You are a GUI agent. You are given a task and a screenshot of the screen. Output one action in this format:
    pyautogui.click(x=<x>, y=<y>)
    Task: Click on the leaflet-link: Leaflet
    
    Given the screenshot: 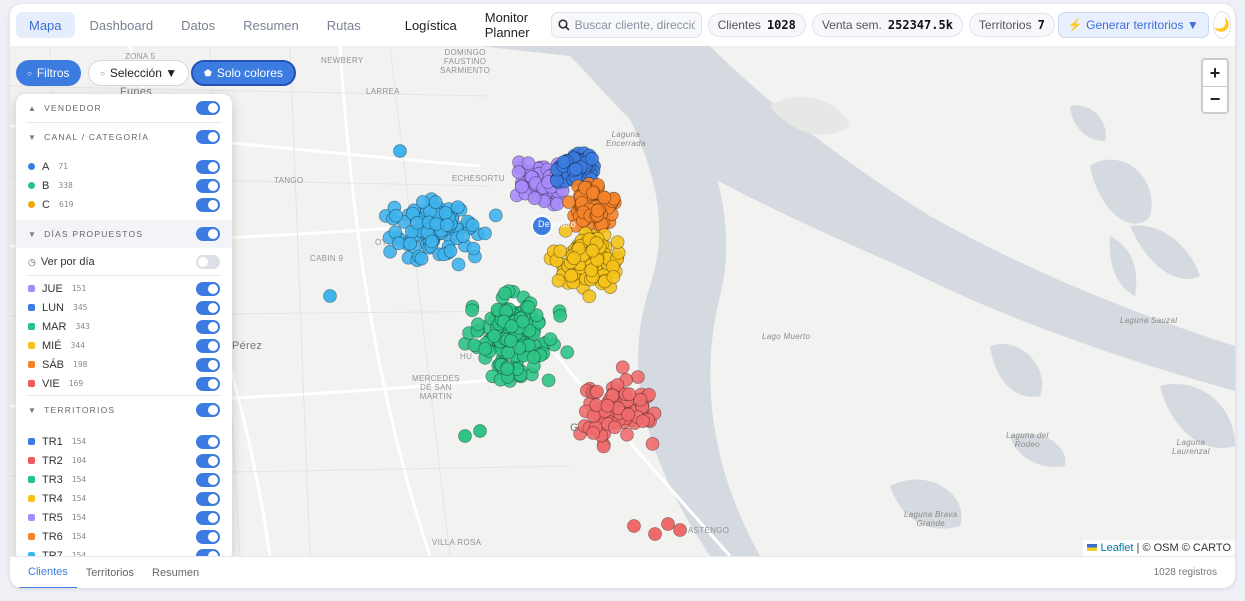 What is the action you would take?
    pyautogui.click(x=1116, y=548)
    